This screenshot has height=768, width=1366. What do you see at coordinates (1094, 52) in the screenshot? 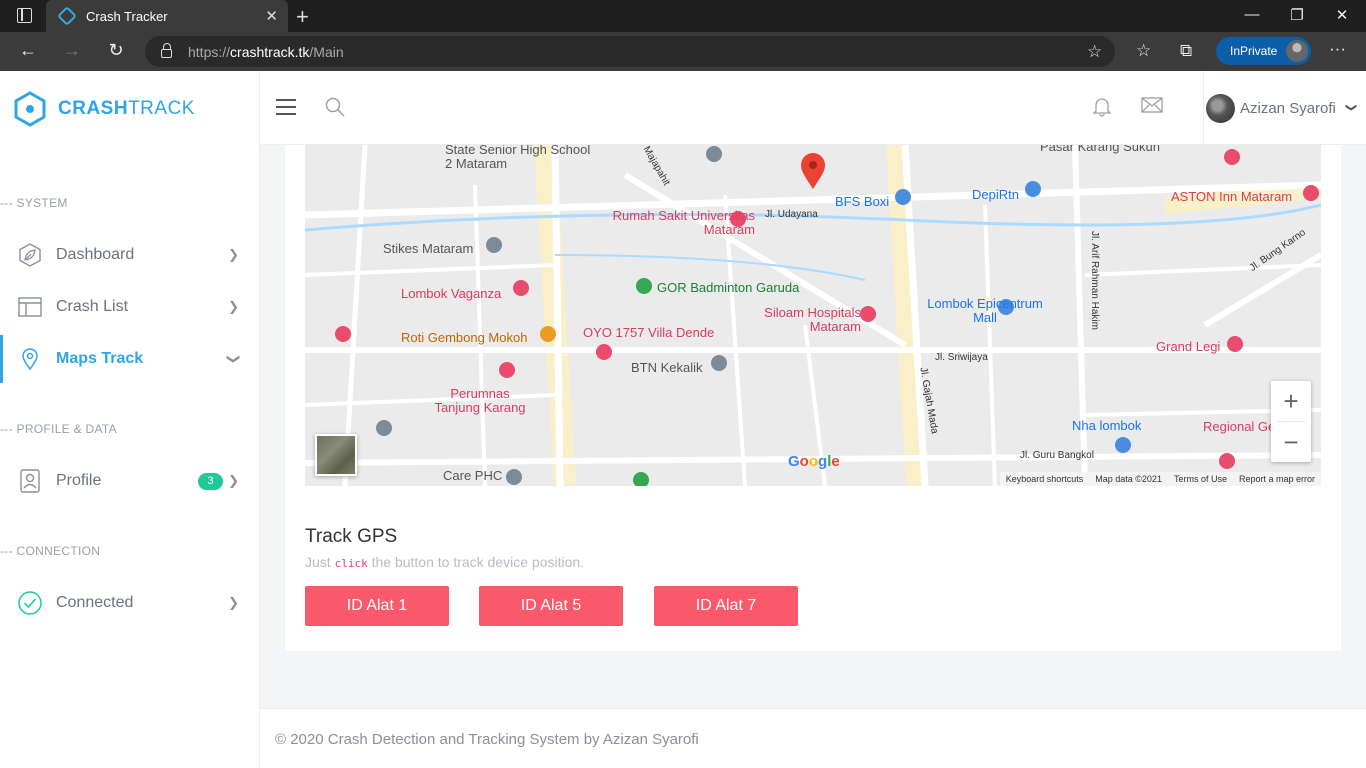
I see `favorite-add-icon: ☆` at bounding box center [1094, 52].